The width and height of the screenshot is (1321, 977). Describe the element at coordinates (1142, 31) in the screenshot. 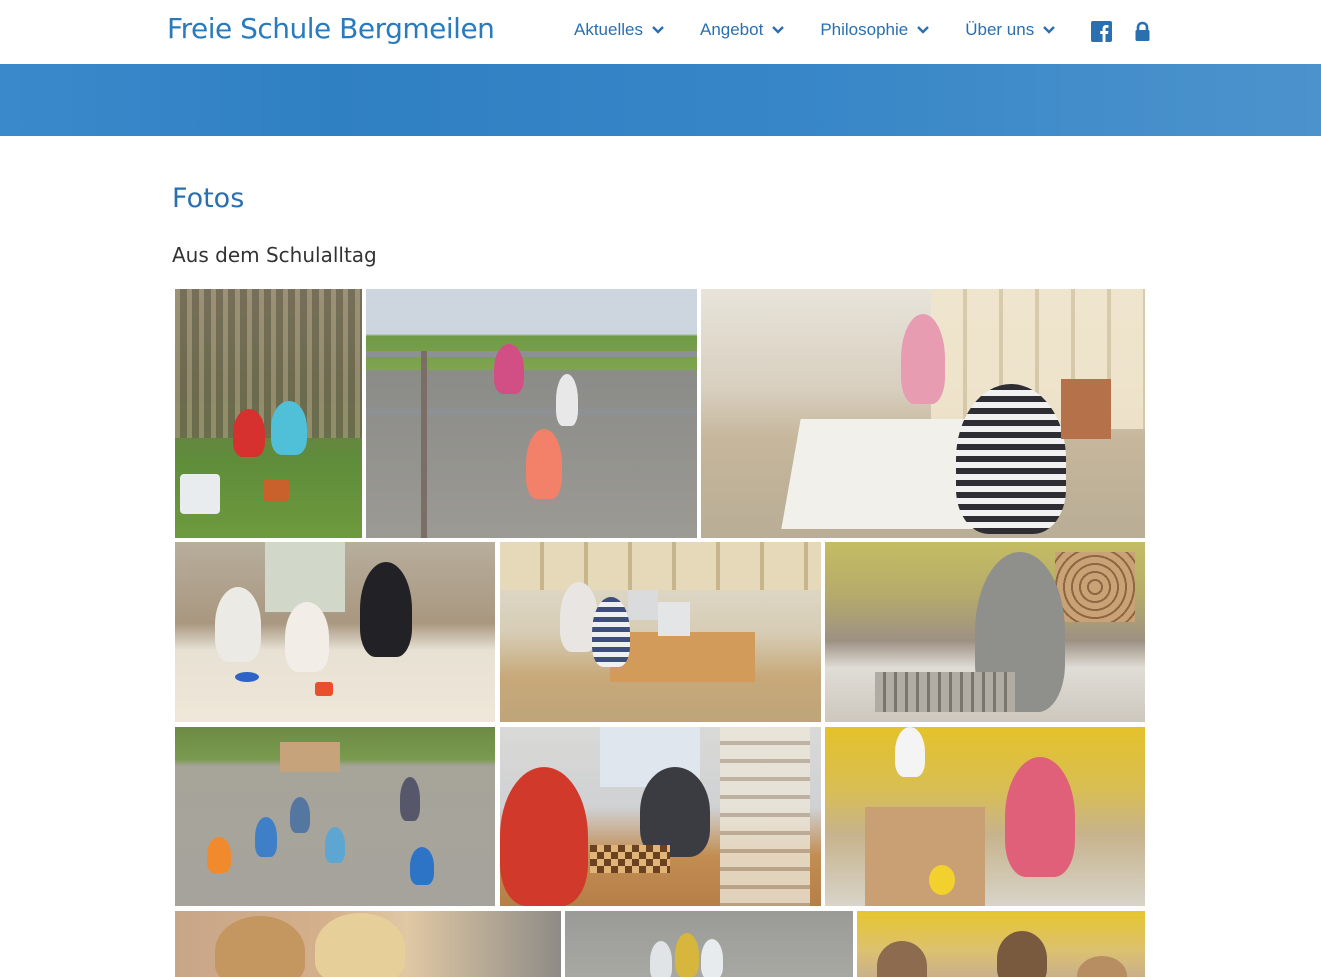

I see `lock-icon` at that location.